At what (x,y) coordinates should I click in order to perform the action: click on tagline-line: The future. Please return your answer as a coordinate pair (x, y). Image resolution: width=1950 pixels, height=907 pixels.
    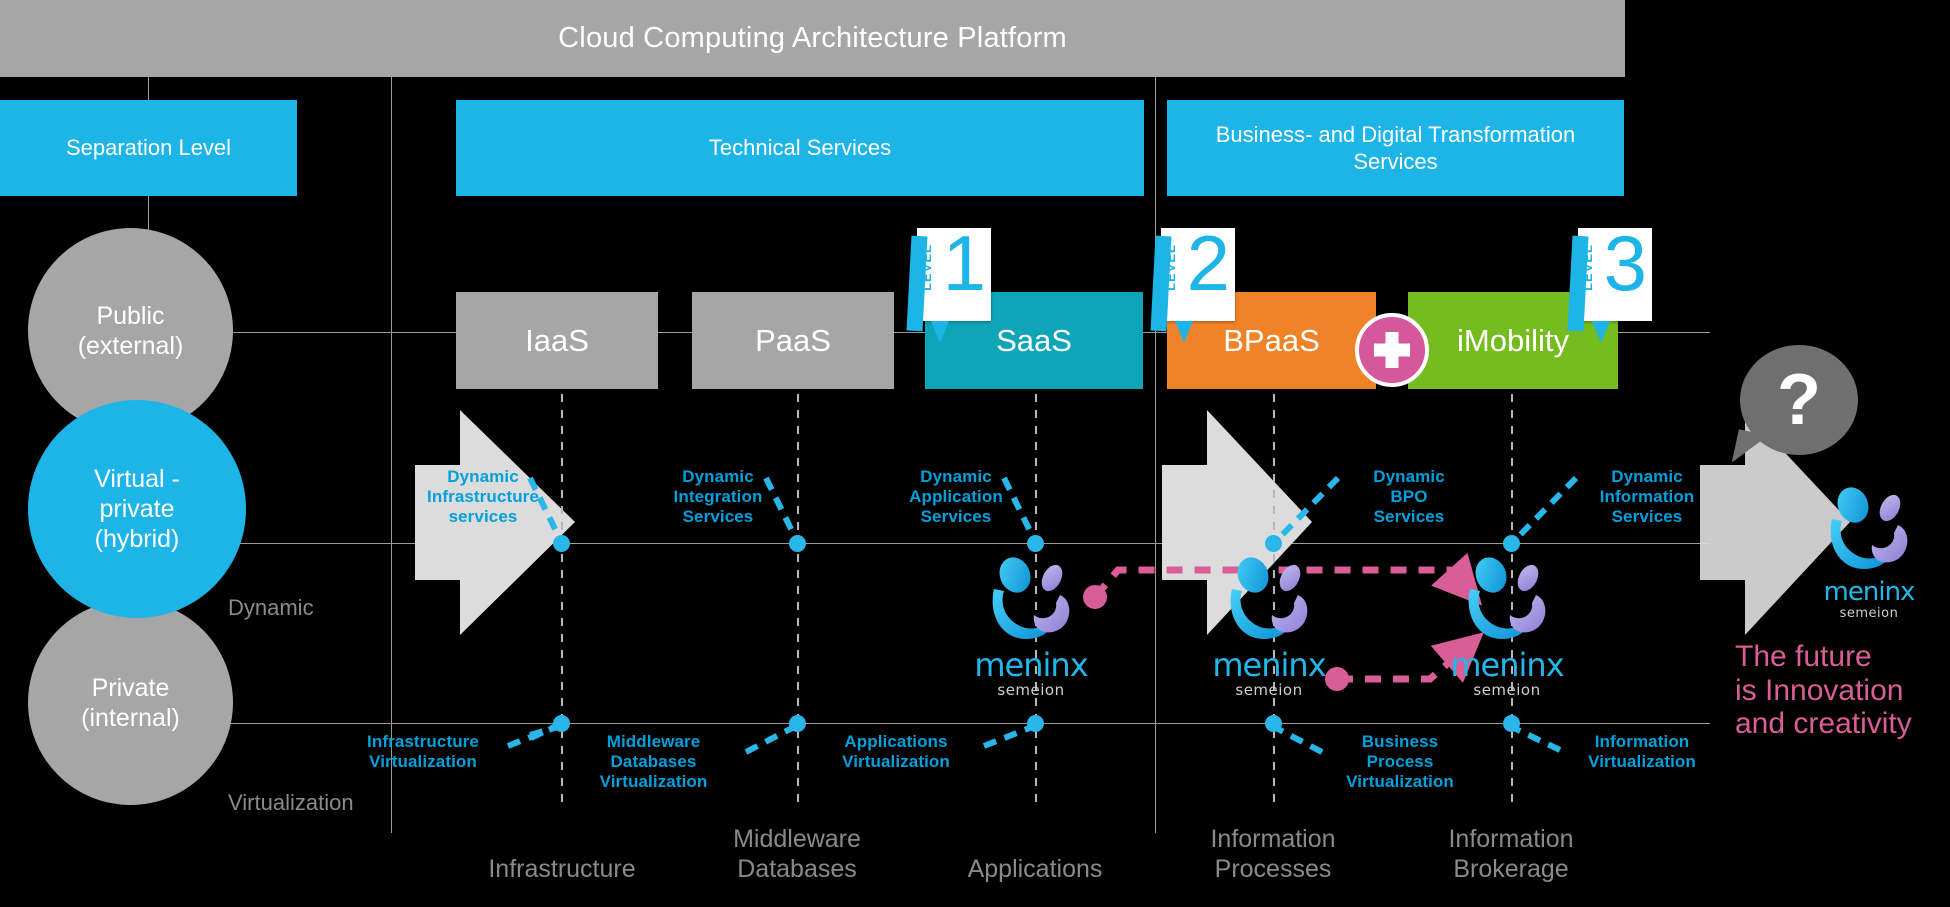
    Looking at the image, I should click on (1803, 656).